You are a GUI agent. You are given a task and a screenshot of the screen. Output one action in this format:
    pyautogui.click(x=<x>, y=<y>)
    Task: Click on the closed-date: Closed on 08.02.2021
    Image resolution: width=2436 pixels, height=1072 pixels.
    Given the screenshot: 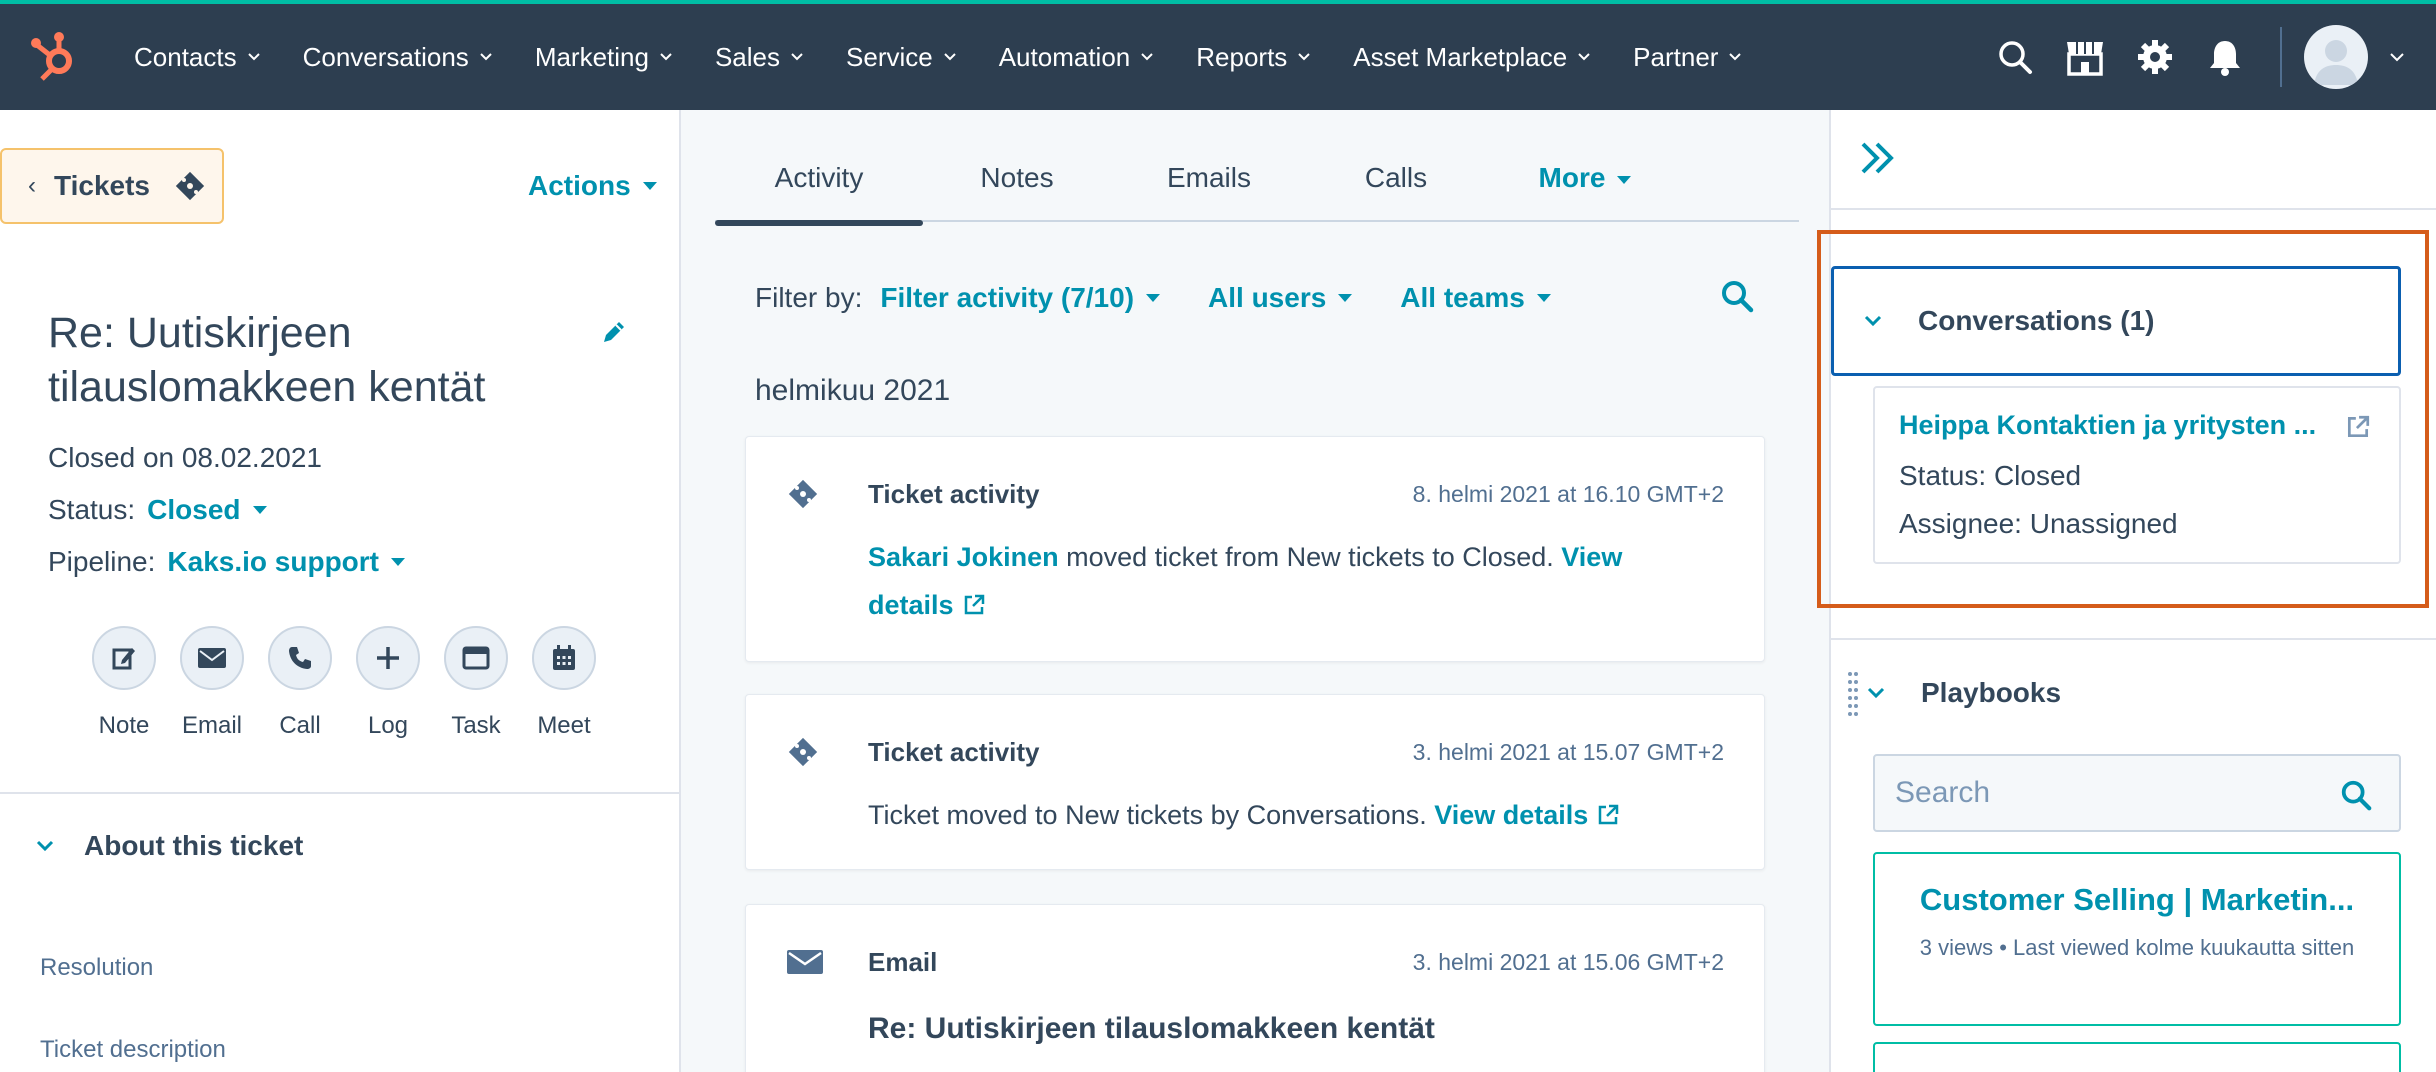 What is the action you would take?
    pyautogui.click(x=185, y=457)
    